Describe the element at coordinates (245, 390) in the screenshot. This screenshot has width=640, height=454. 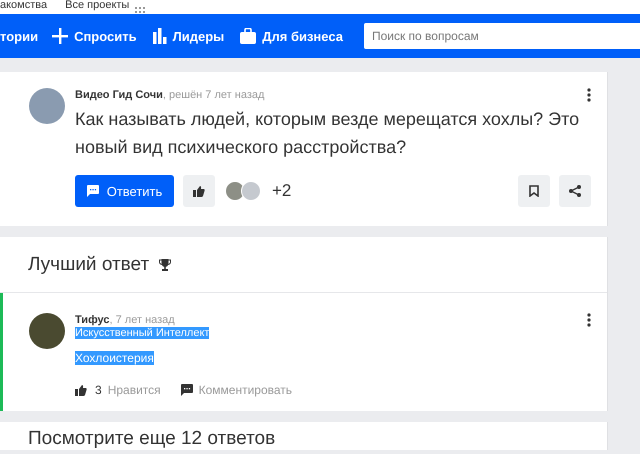
I see `comment-link: Комментировать` at that location.